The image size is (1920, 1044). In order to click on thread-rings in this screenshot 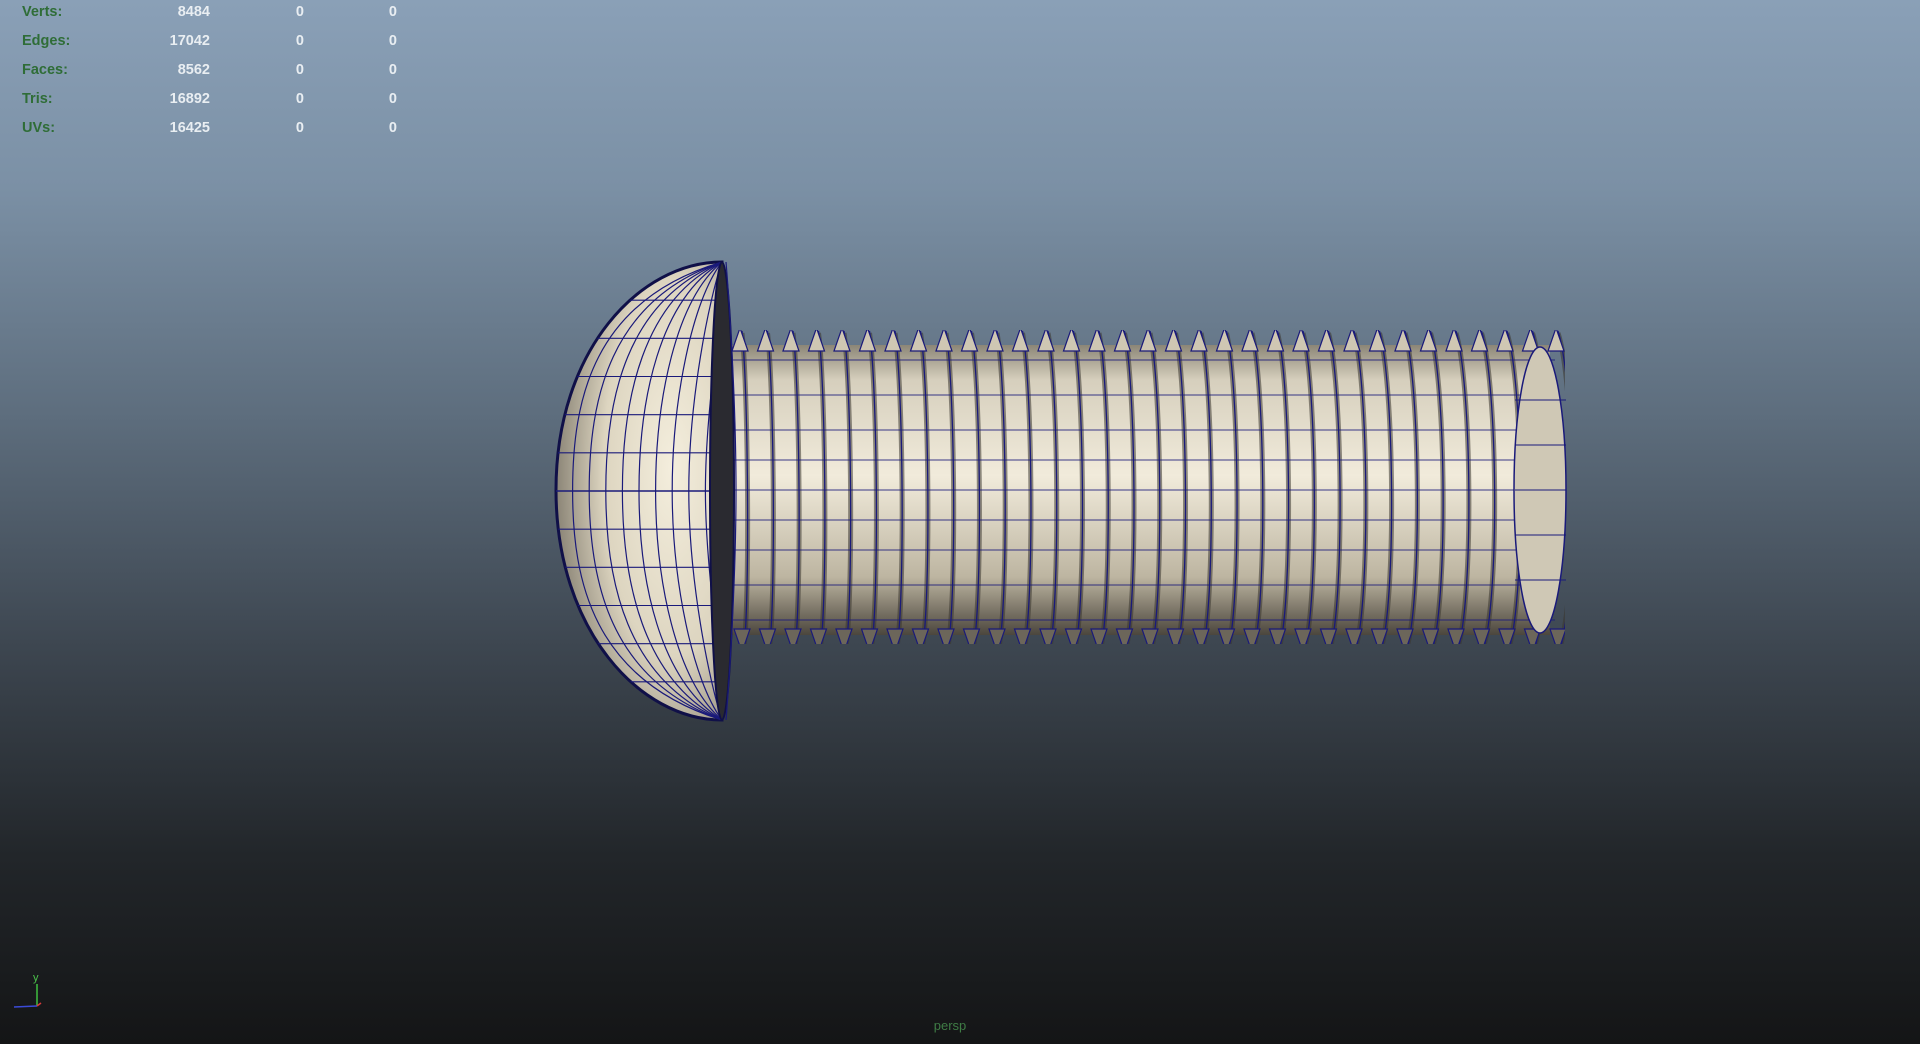, I will do `click(1141, 487)`.